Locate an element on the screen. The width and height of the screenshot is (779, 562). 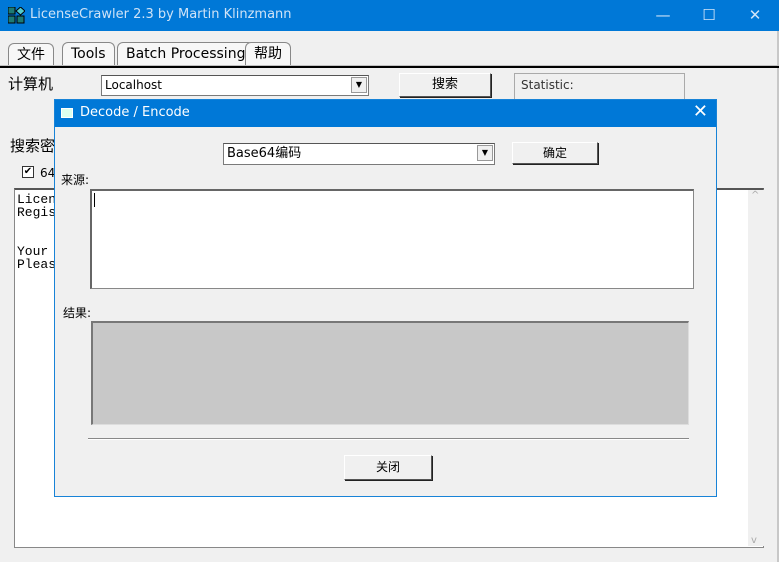
search-button: 搜索 is located at coordinates (445, 85).